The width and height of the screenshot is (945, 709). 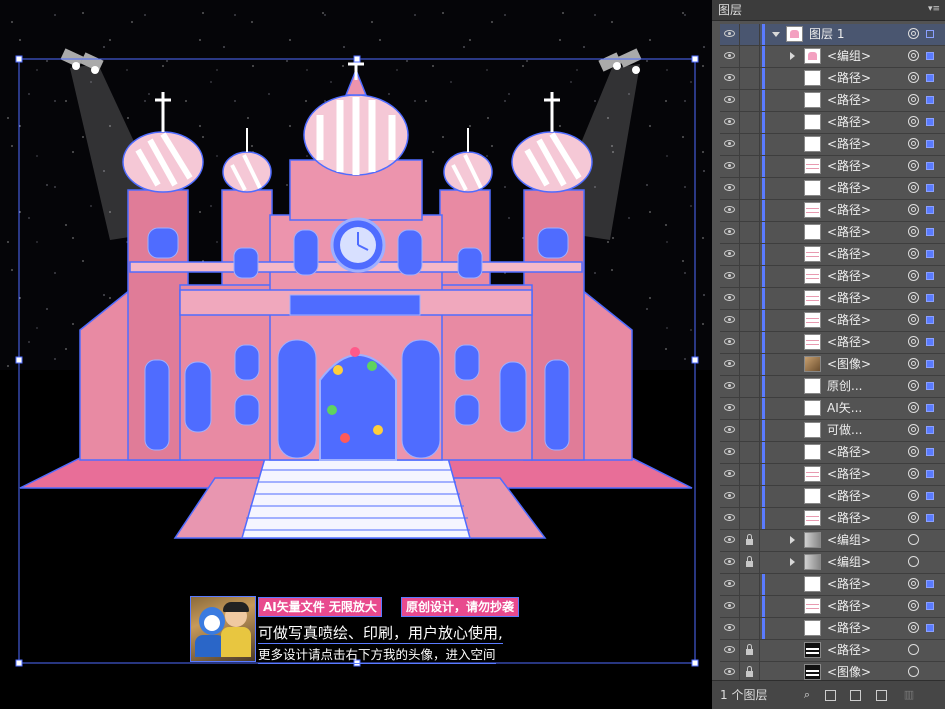 I want to click on panel-menu-icon: ▾≡, so click(x=934, y=9).